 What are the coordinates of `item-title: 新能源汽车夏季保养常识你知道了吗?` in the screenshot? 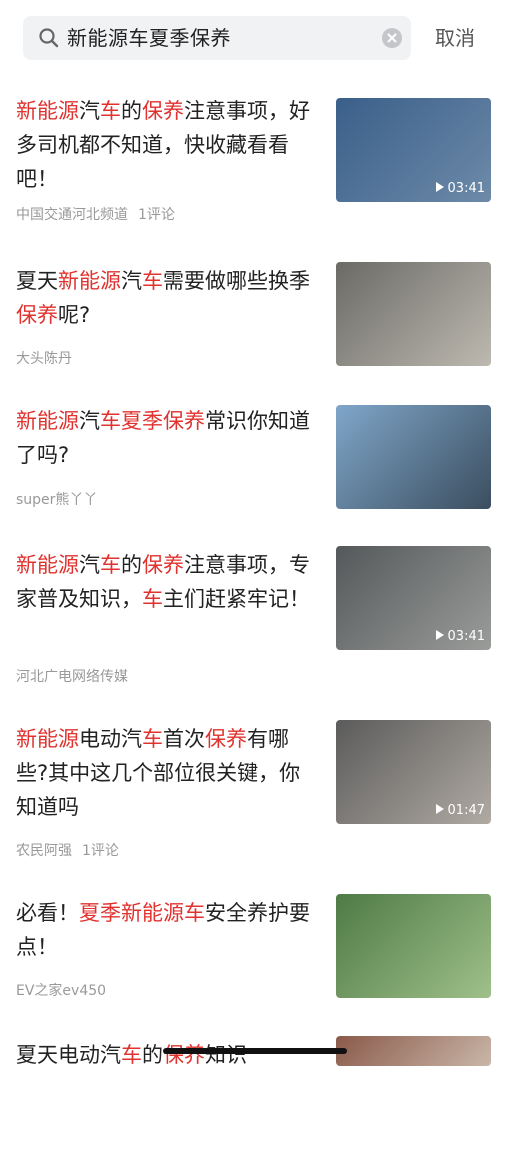 It's located at (166, 438).